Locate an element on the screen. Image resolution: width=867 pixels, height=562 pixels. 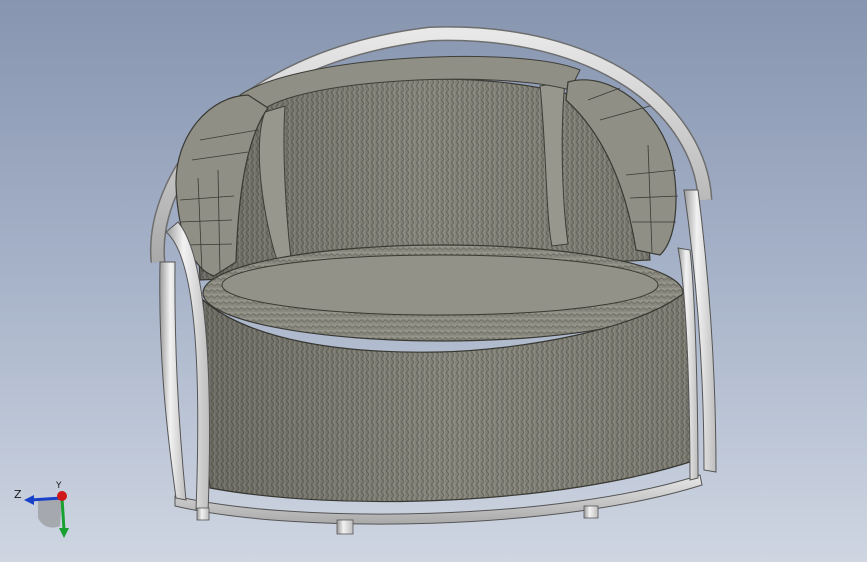
triad-plane-shade is located at coordinates (50, 513).